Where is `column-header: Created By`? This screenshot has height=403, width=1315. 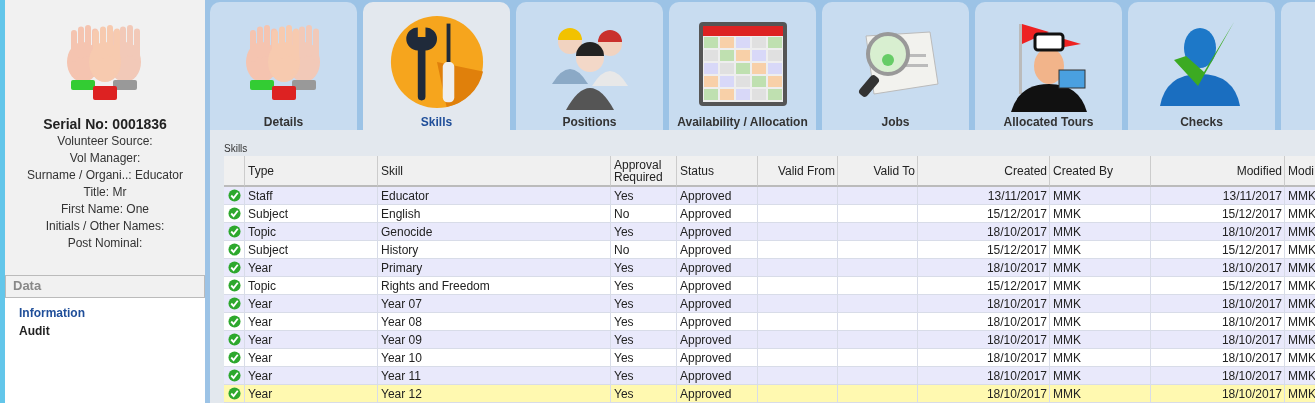 column-header: Created By is located at coordinates (1100, 171).